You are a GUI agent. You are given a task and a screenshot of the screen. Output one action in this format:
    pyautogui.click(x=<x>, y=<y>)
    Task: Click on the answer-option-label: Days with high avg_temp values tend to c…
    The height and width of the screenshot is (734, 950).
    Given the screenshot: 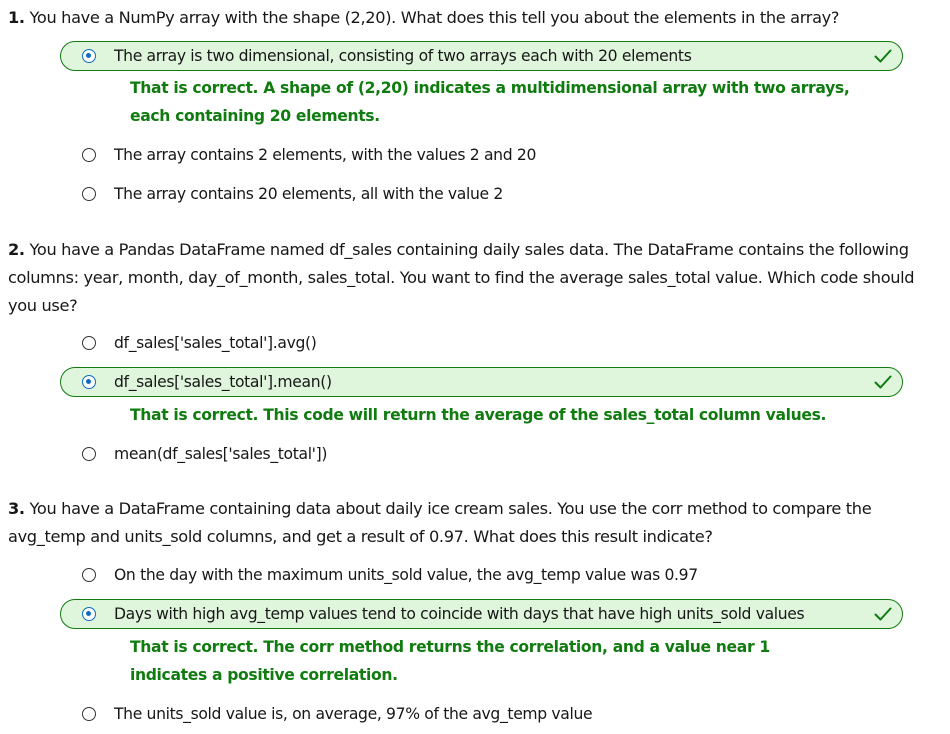 What is the action you would take?
    pyautogui.click(x=459, y=614)
    